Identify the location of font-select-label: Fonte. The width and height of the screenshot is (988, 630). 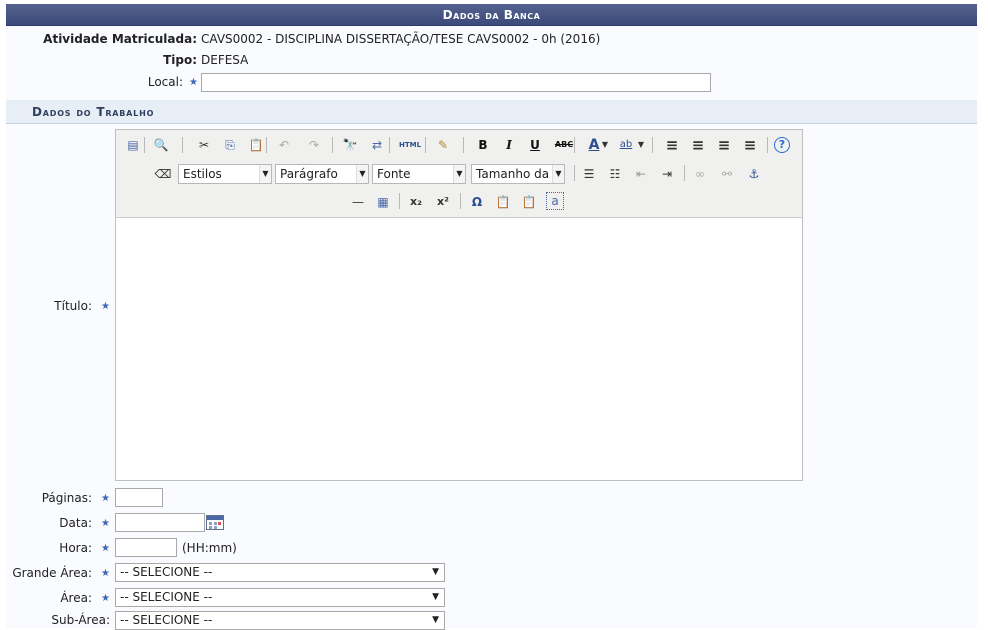
(394, 174).